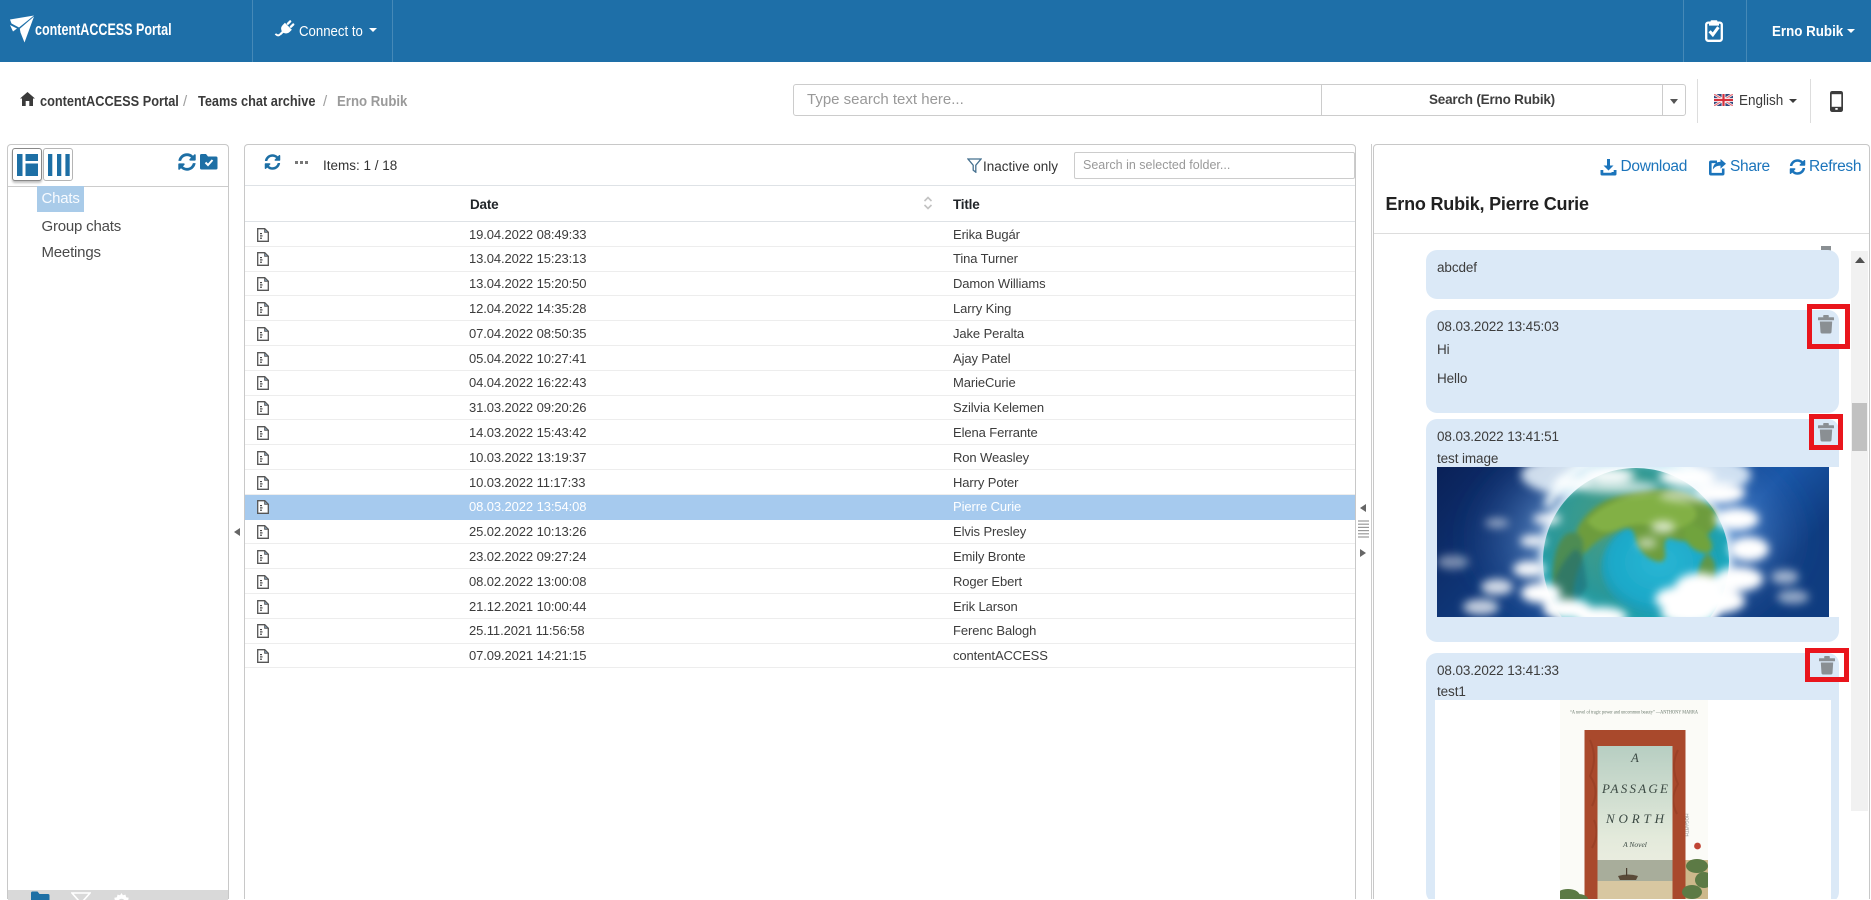 Image resolution: width=1871 pixels, height=900 pixels. Describe the element at coordinates (1686, 825) in the screenshot. I see `svg-text: HOGARTH` at that location.